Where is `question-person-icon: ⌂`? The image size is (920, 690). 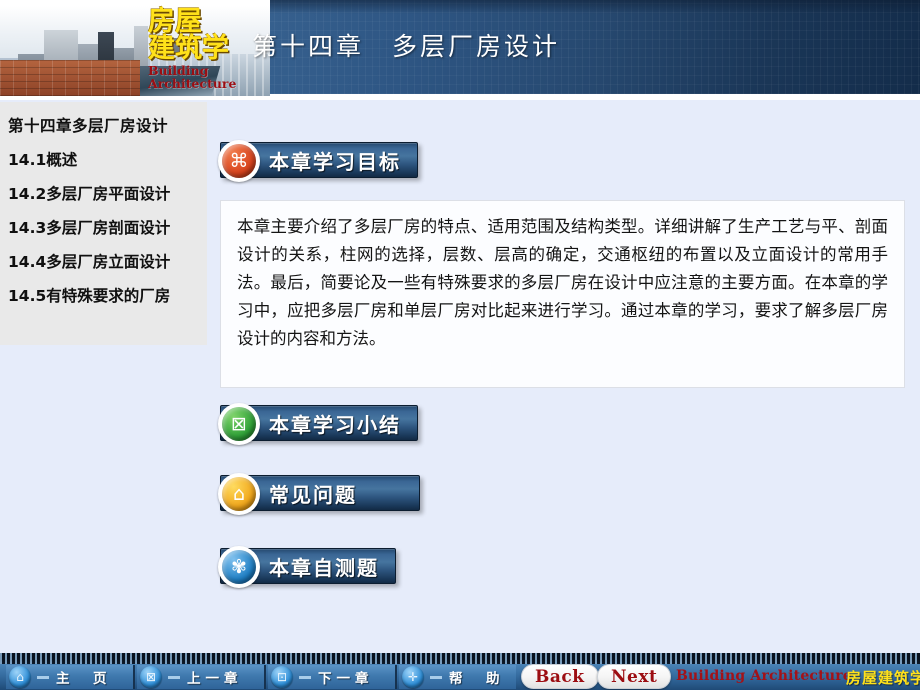 question-person-icon: ⌂ is located at coordinates (239, 494).